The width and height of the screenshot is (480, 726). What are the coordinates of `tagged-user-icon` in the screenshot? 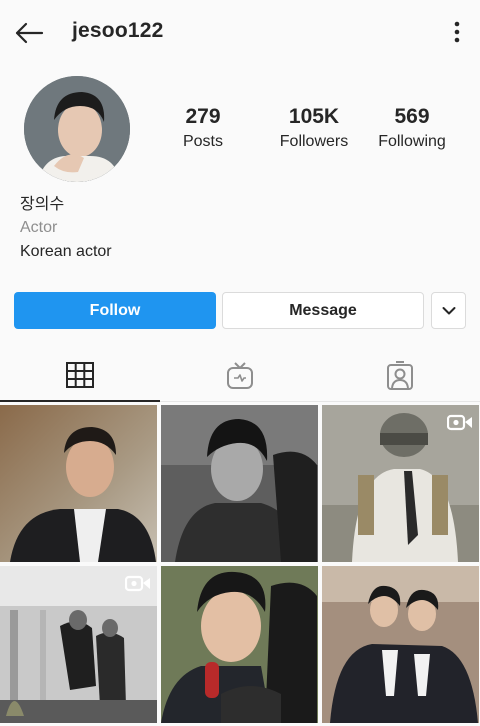 It's located at (400, 375).